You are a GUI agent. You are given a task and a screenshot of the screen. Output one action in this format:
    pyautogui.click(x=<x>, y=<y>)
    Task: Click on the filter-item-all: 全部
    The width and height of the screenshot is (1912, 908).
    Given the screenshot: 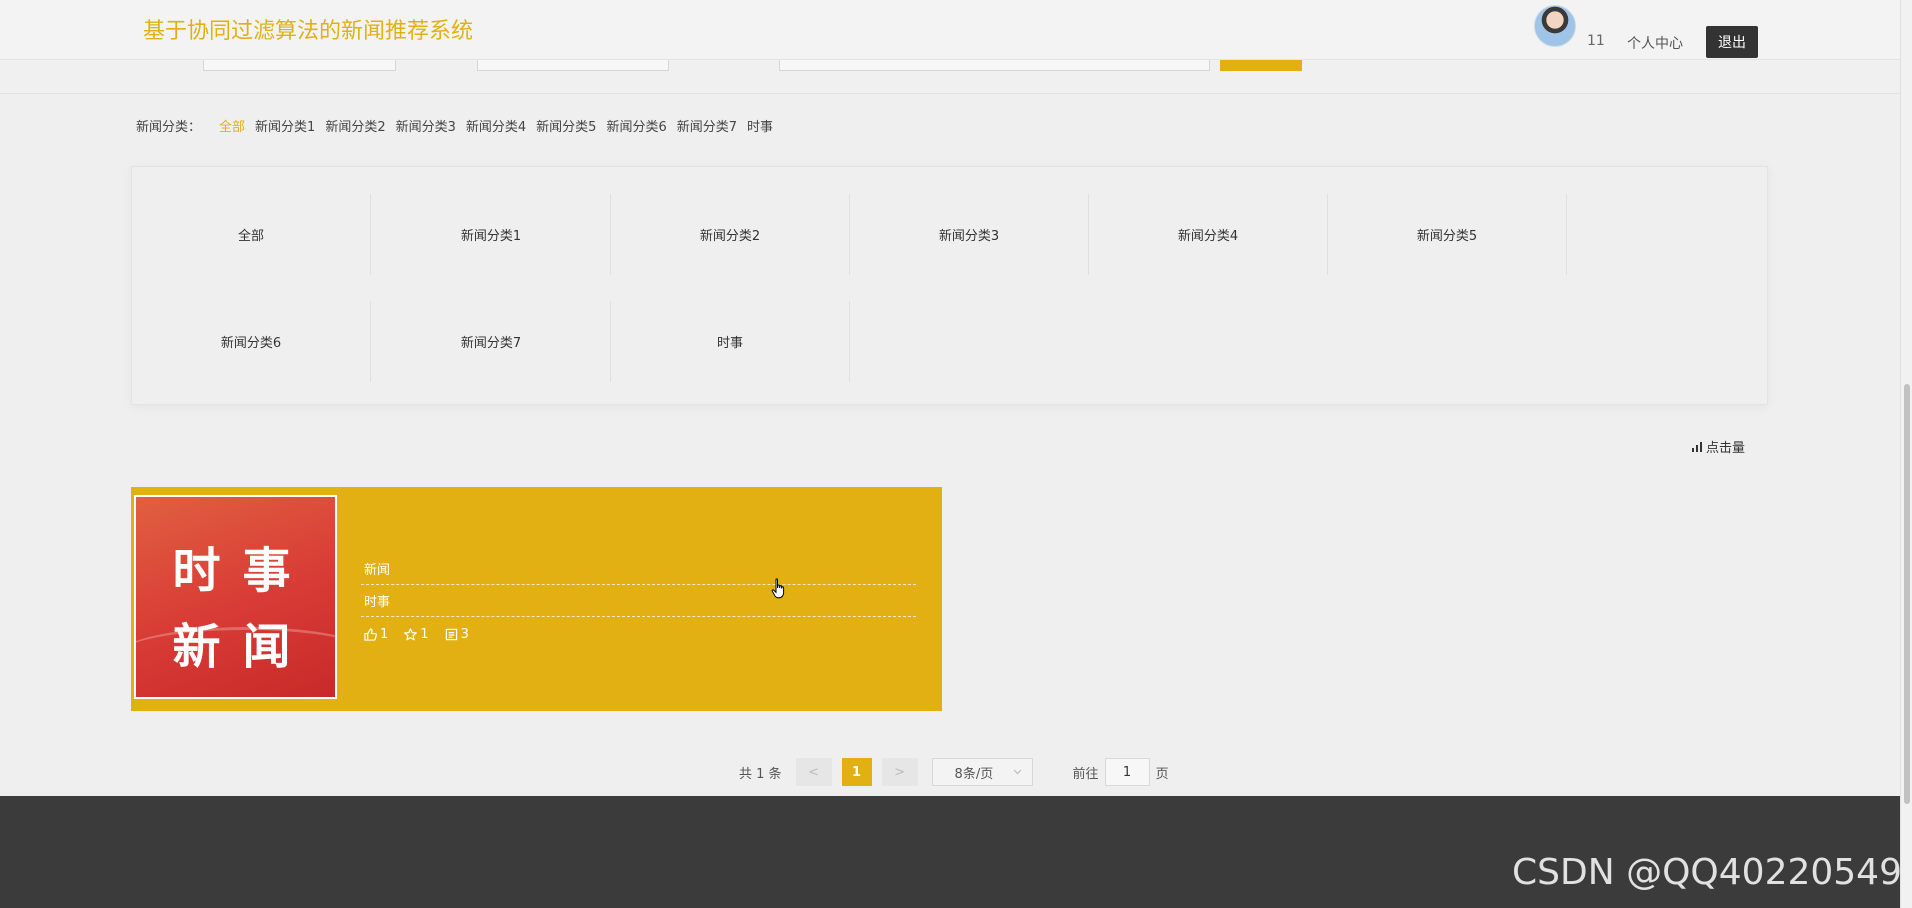 What is the action you would take?
    pyautogui.click(x=232, y=125)
    